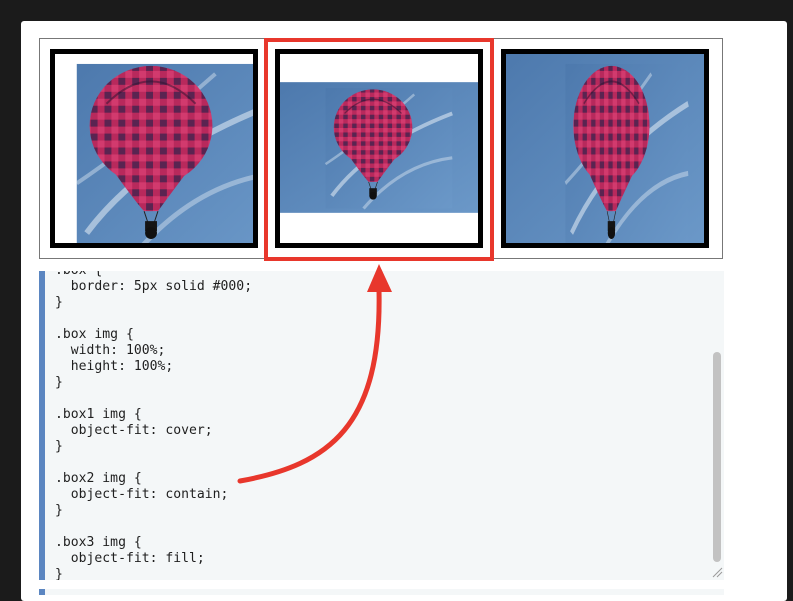 This screenshot has height=601, width=793. I want to click on annotation-arrow, so click(314, 374).